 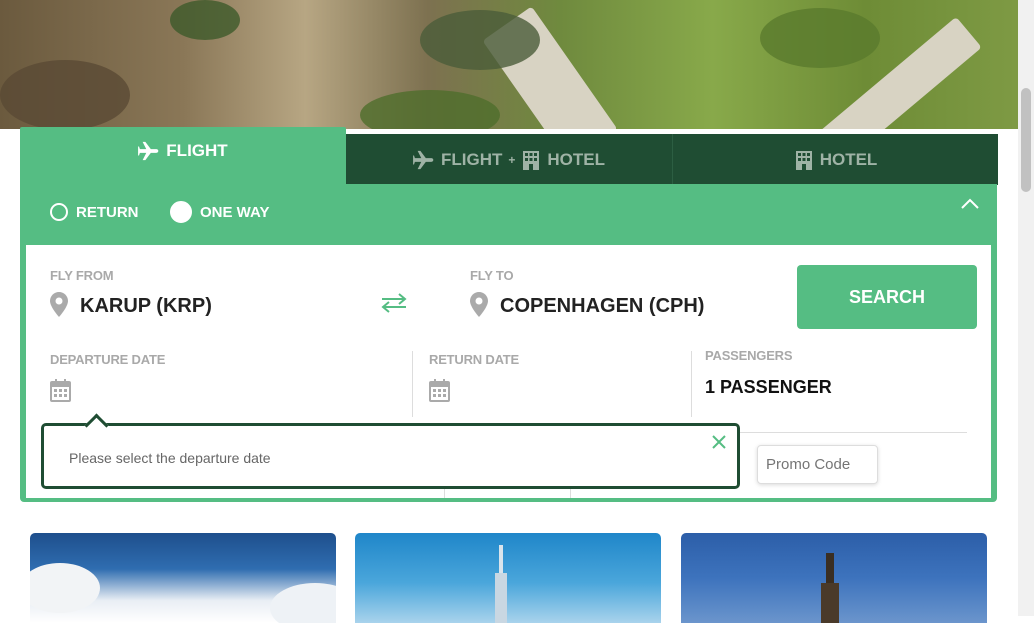 I want to click on tab-flight-hotel-label-a: FLIGHT, so click(x=471, y=159).